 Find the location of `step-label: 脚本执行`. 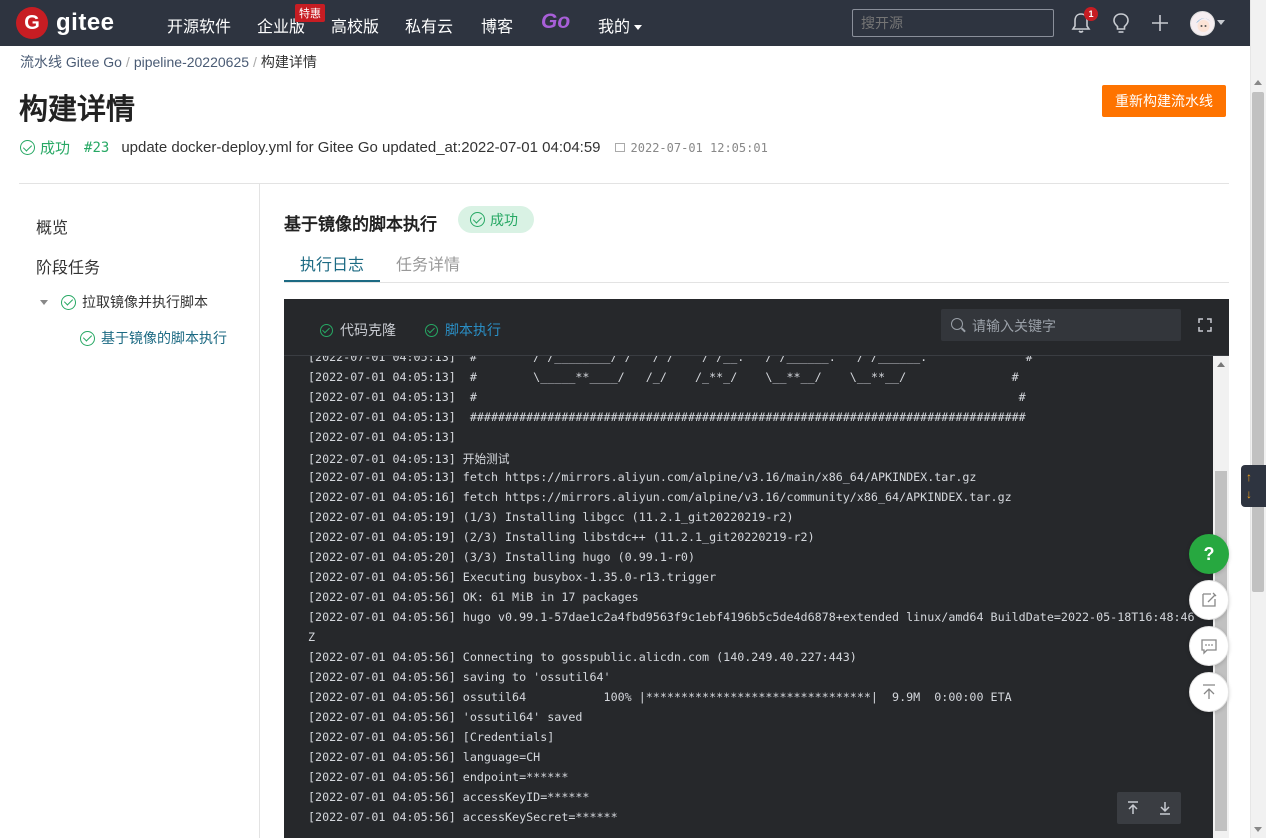

step-label: 脚本执行 is located at coordinates (473, 330).